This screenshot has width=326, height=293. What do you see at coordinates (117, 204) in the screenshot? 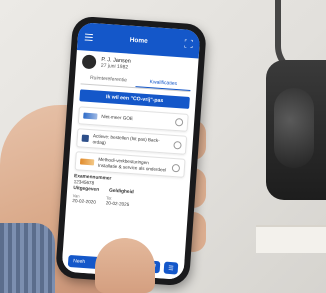
I see `to-date: 20-02-2025` at bounding box center [117, 204].